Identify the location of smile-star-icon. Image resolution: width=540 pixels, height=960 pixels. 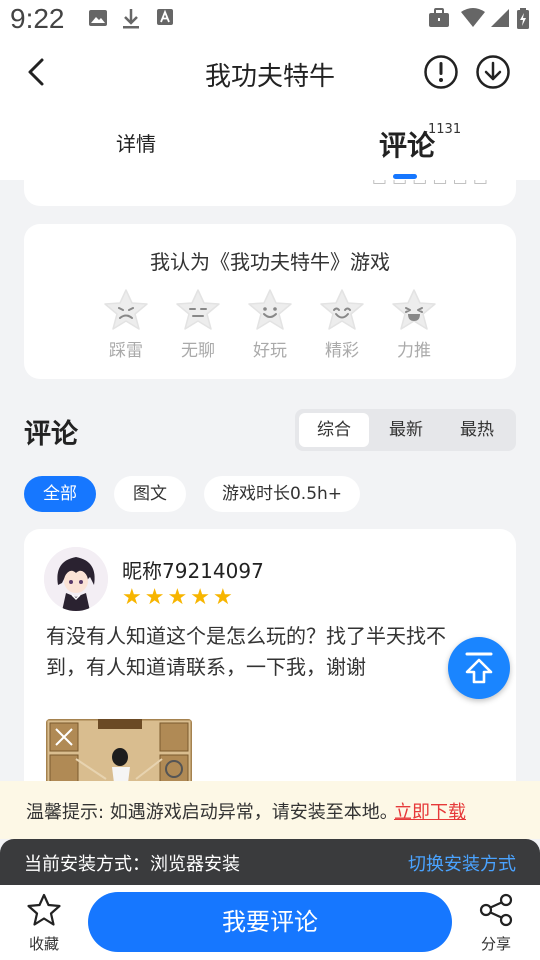
(270, 309).